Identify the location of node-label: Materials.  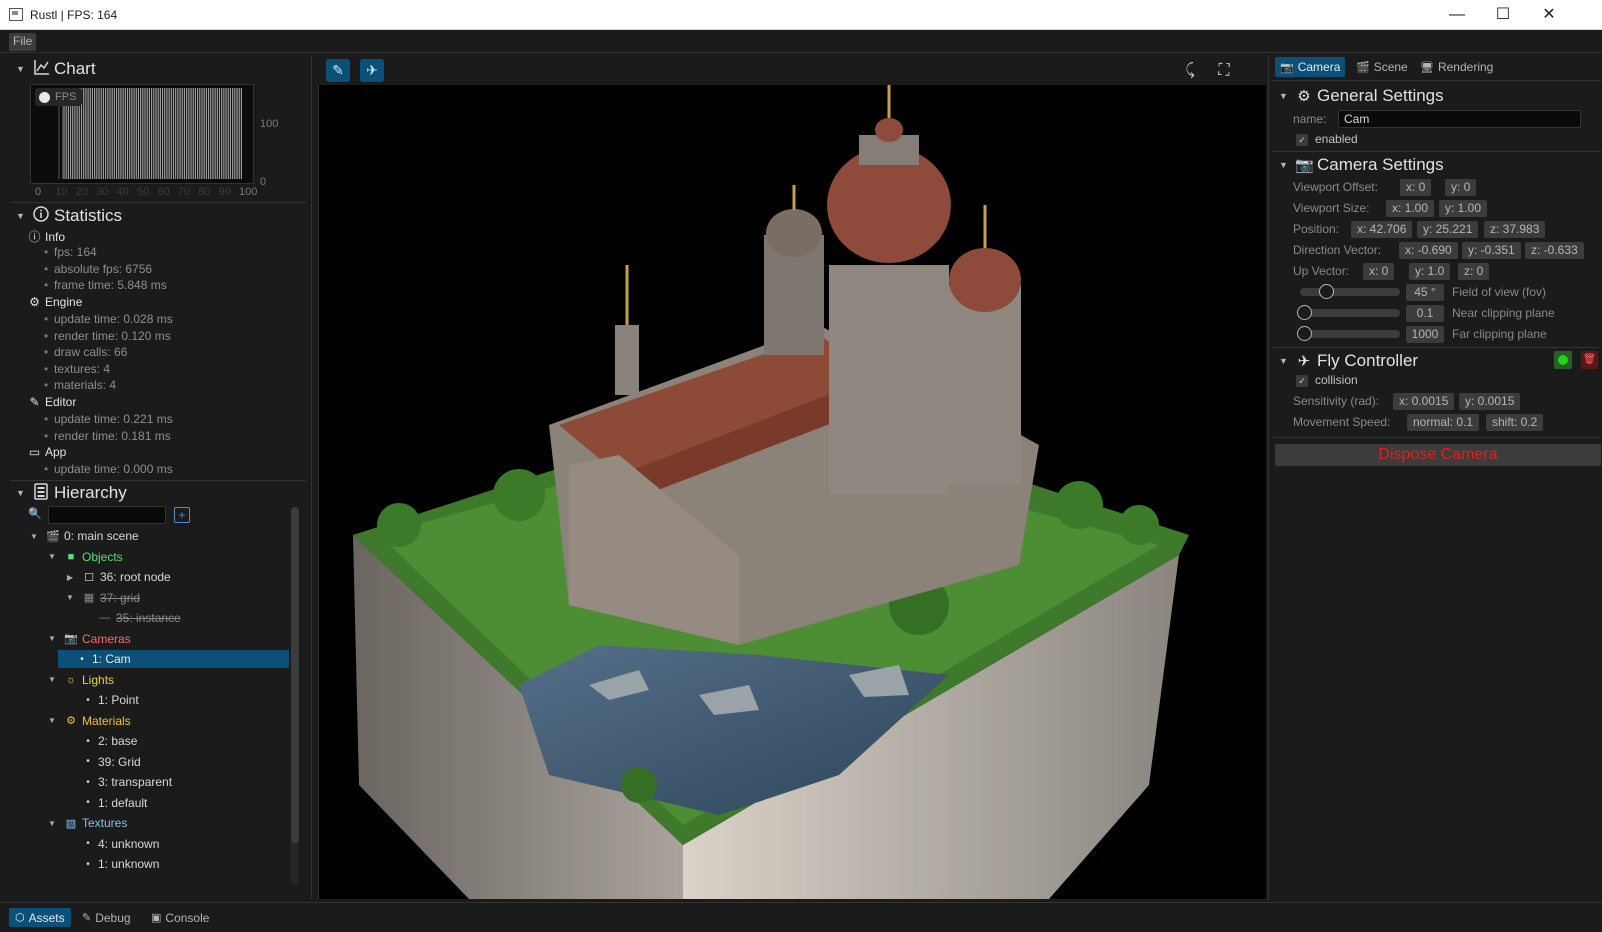
(106, 720).